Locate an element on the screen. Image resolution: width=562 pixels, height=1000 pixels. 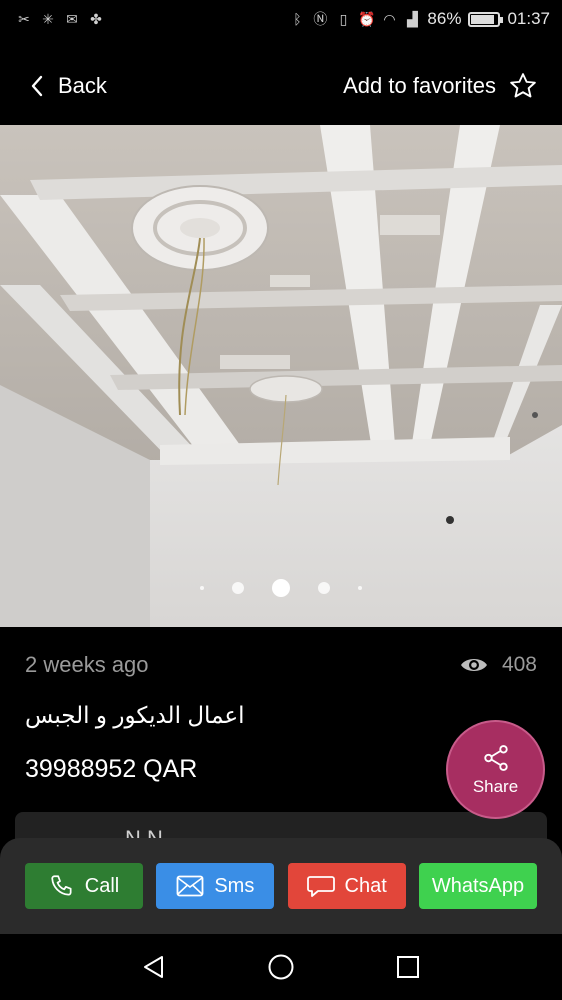
share-button: Share is located at coordinates (495, 769).